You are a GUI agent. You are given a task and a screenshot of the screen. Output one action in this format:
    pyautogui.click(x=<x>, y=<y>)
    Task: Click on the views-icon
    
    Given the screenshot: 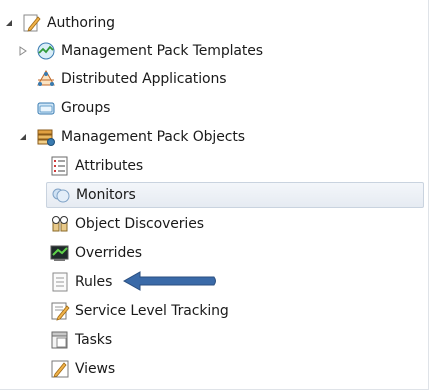 What is the action you would take?
    pyautogui.click(x=60, y=369)
    